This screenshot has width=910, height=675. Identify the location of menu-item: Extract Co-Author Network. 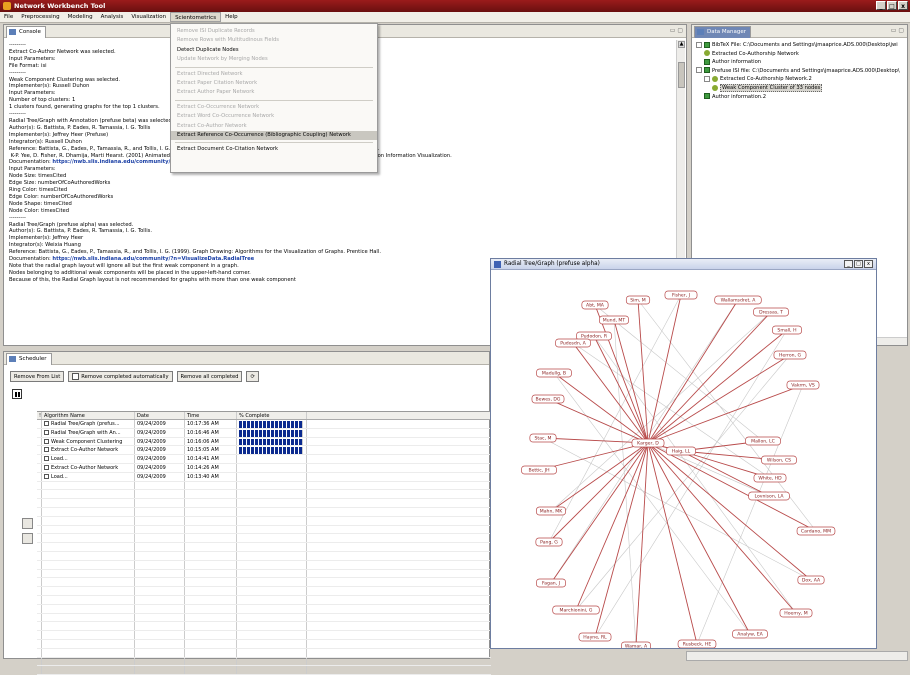
(274, 126).